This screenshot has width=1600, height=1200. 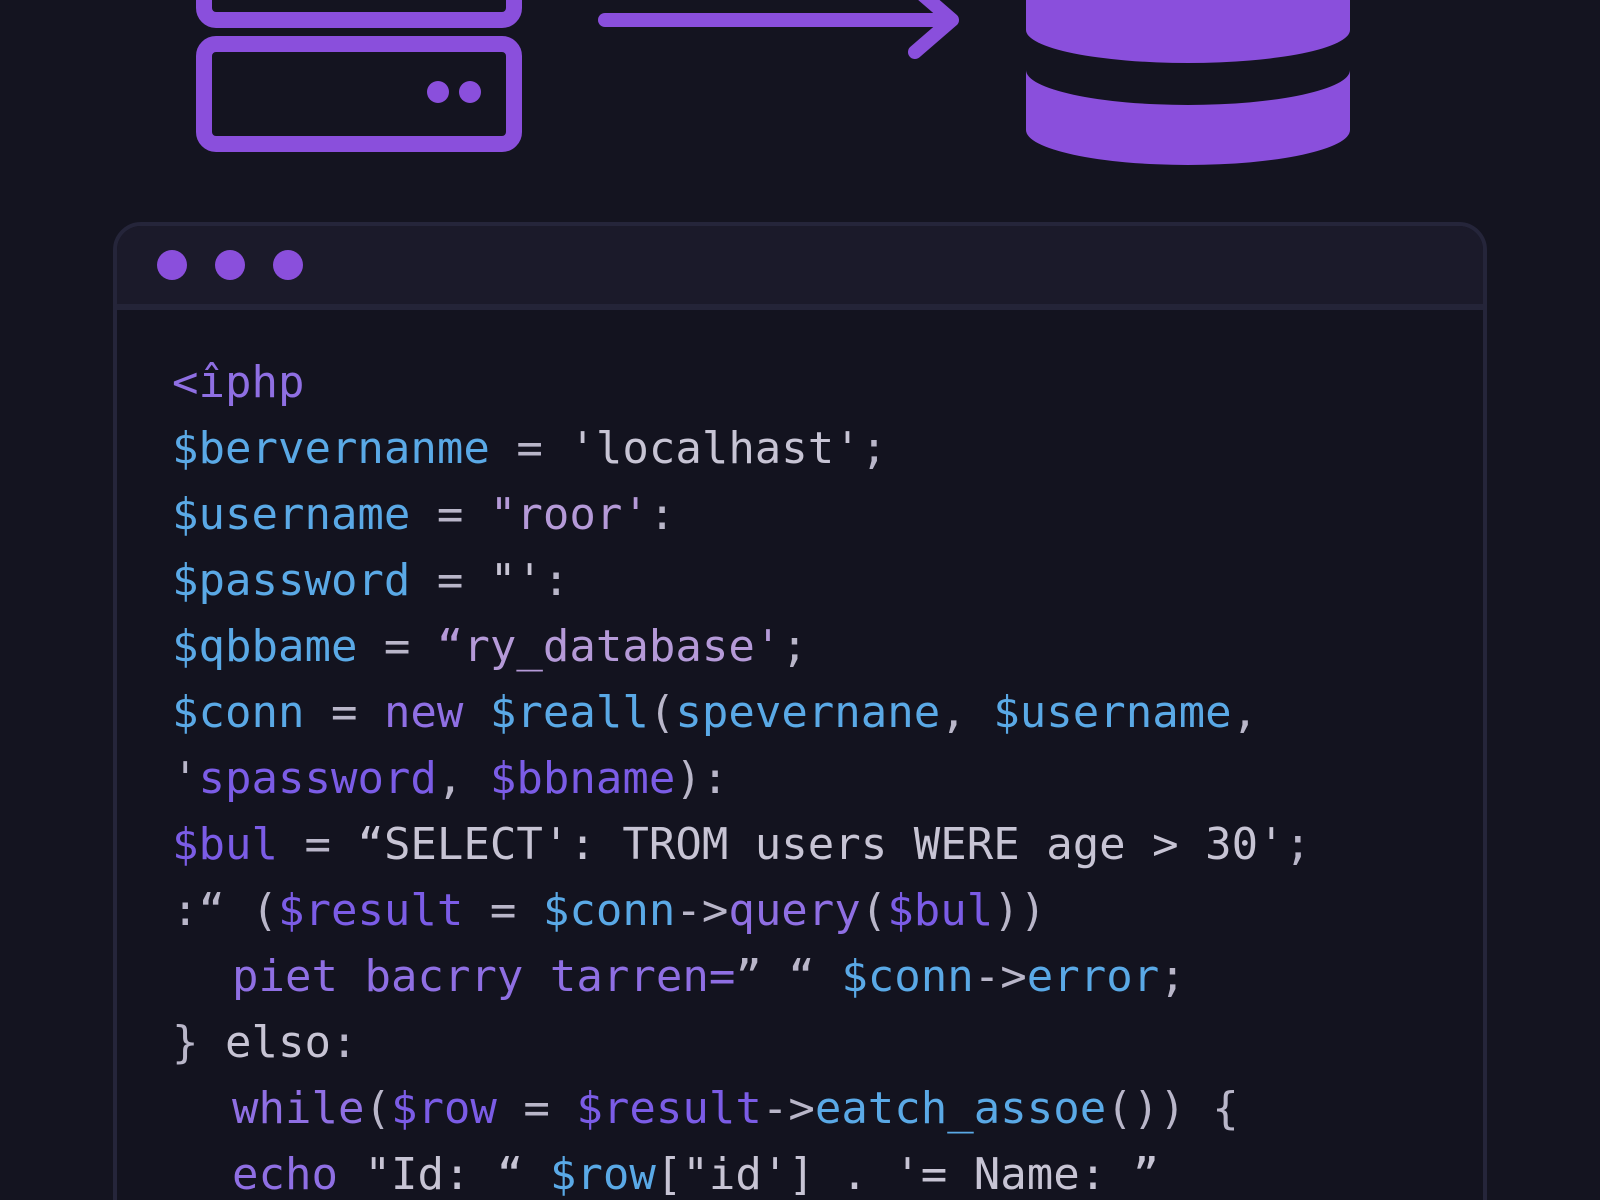 What do you see at coordinates (808, 712) in the screenshot?
I see `code-token: spevernane` at bounding box center [808, 712].